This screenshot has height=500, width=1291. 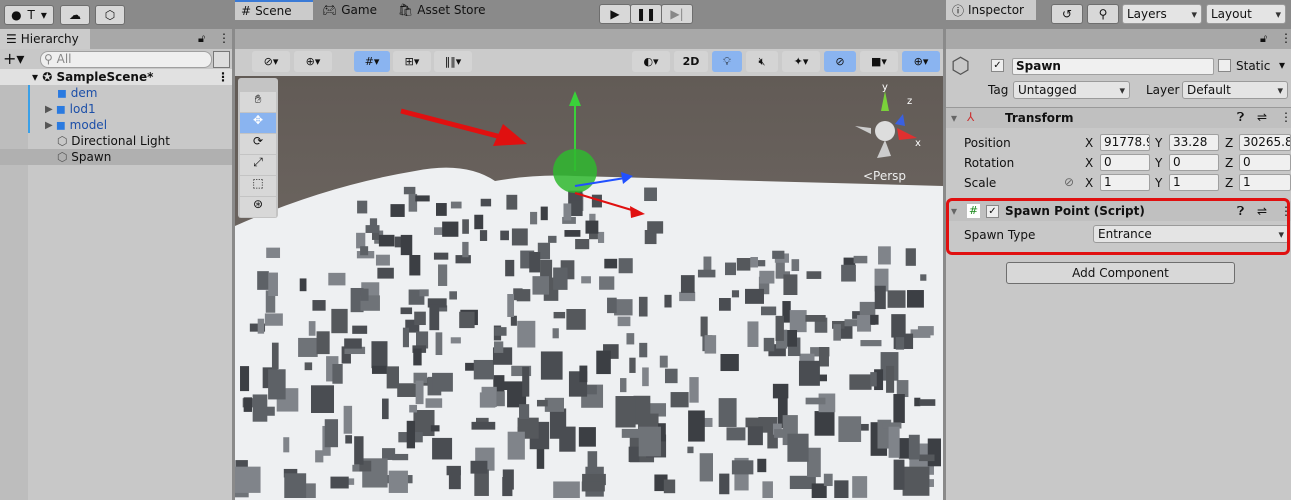 I want to click on hidden-objects-button: ⊘, so click(x=840, y=61).